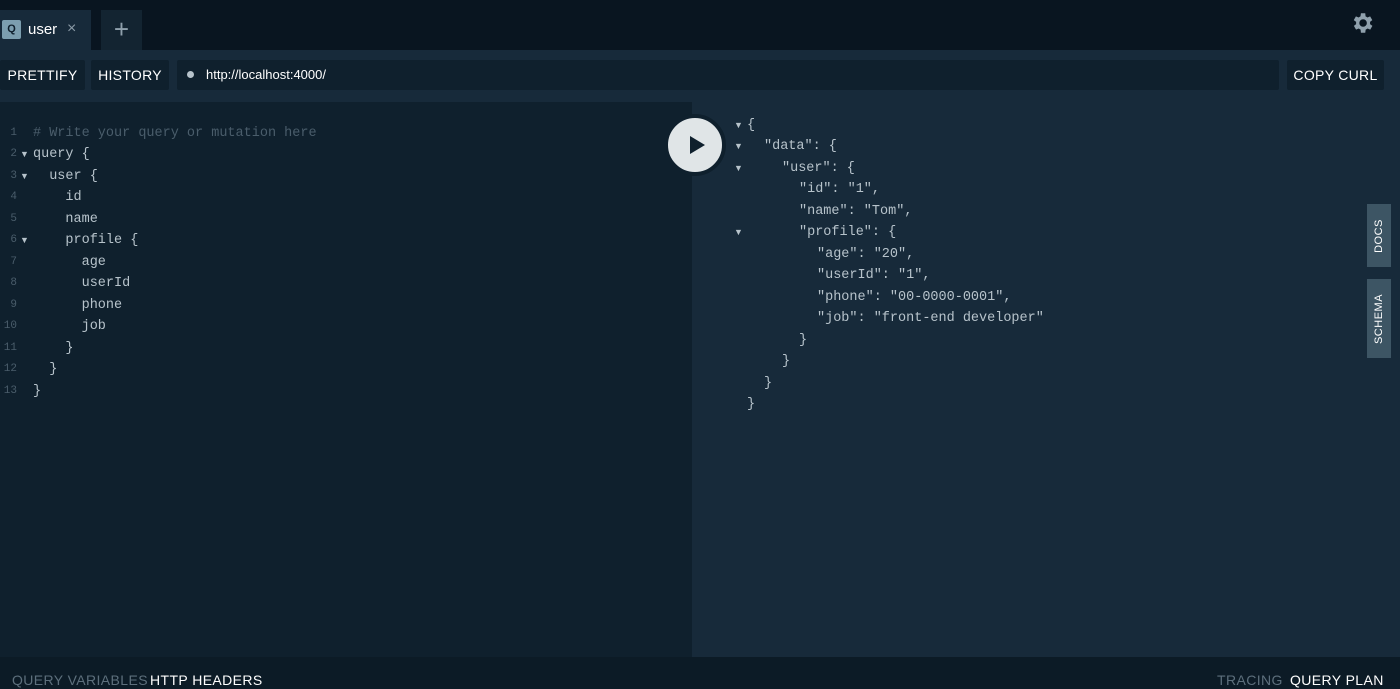 Image resolution: width=1400 pixels, height=689 pixels. I want to click on code-line: phone, so click(78, 305).